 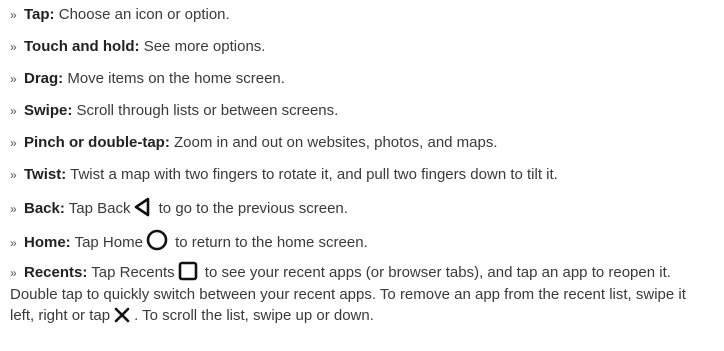 I want to click on description: to return to the home screen., so click(x=269, y=242).